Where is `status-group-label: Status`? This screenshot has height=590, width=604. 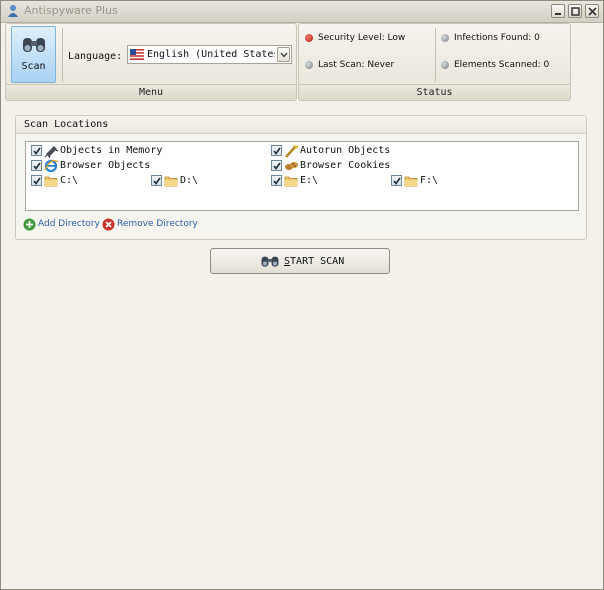 status-group-label: Status is located at coordinates (434, 92).